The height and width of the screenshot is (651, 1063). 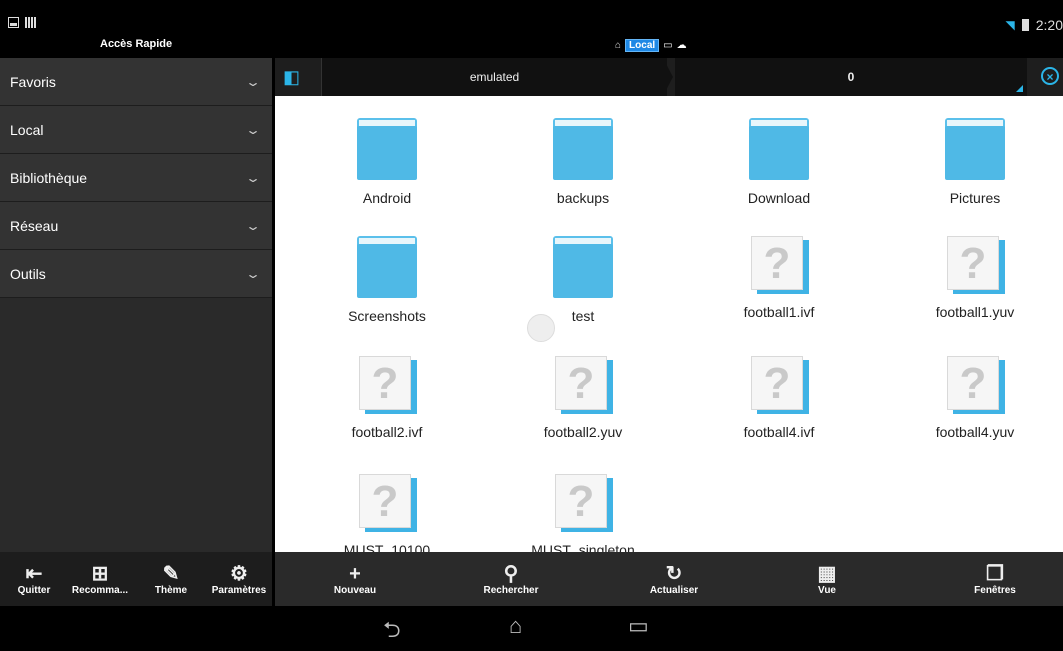 I want to click on settings-label: Paramètres, so click(x=239, y=590).